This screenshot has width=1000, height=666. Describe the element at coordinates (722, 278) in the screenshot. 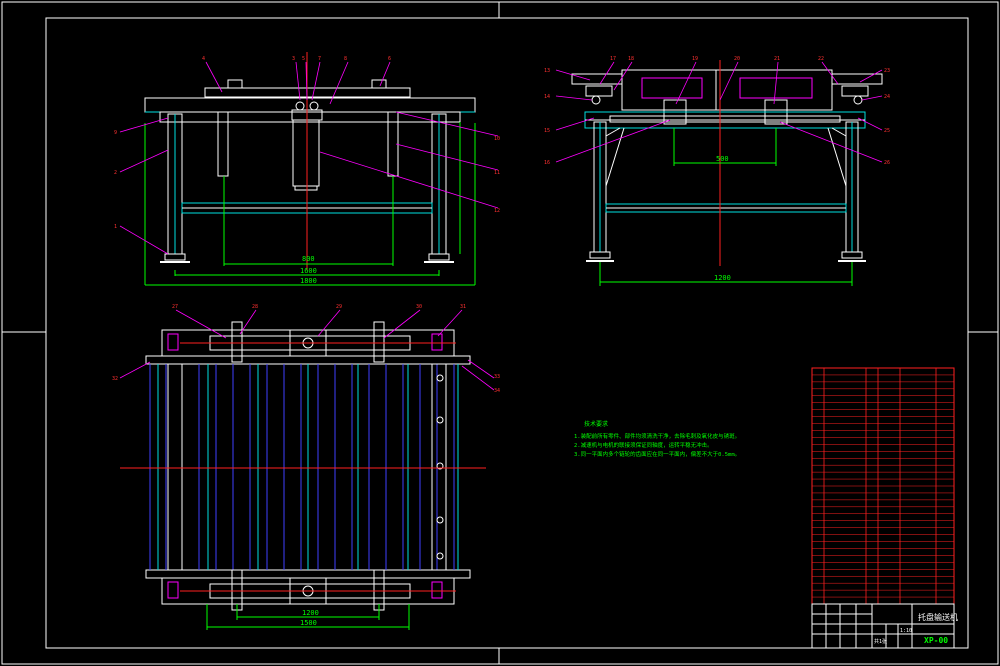

I see `dim-side-overall: 1200` at that location.